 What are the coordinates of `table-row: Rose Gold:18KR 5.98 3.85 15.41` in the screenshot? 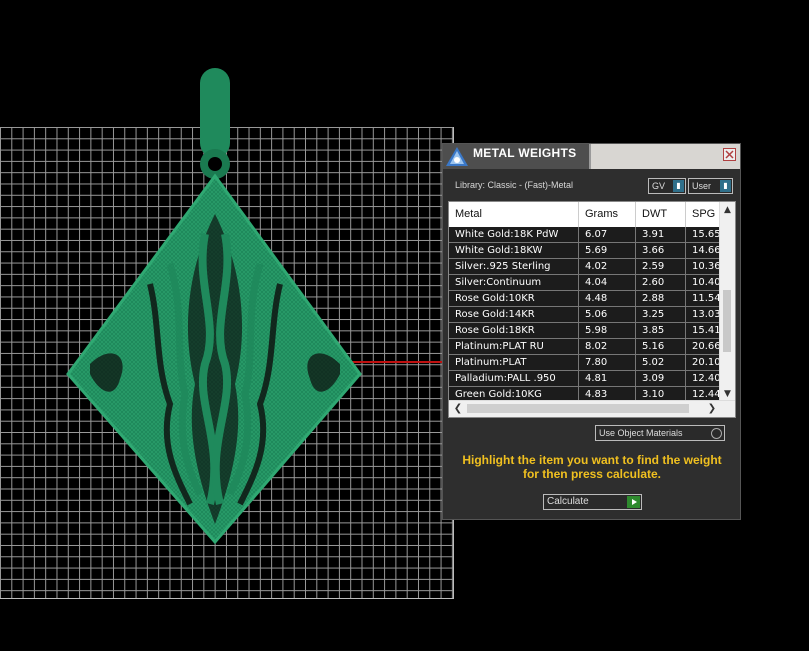 It's located at (585, 331).